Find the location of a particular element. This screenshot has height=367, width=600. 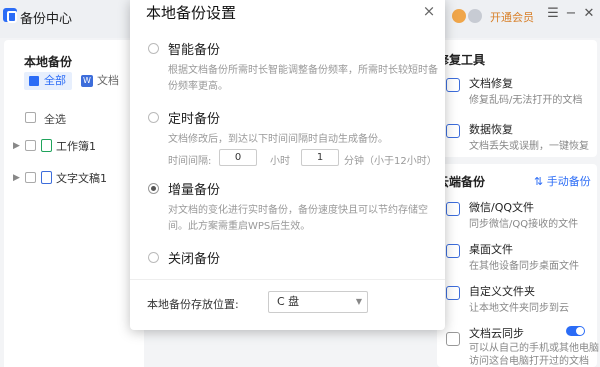

open-vip-link: 开通会员 is located at coordinates (512, 17).